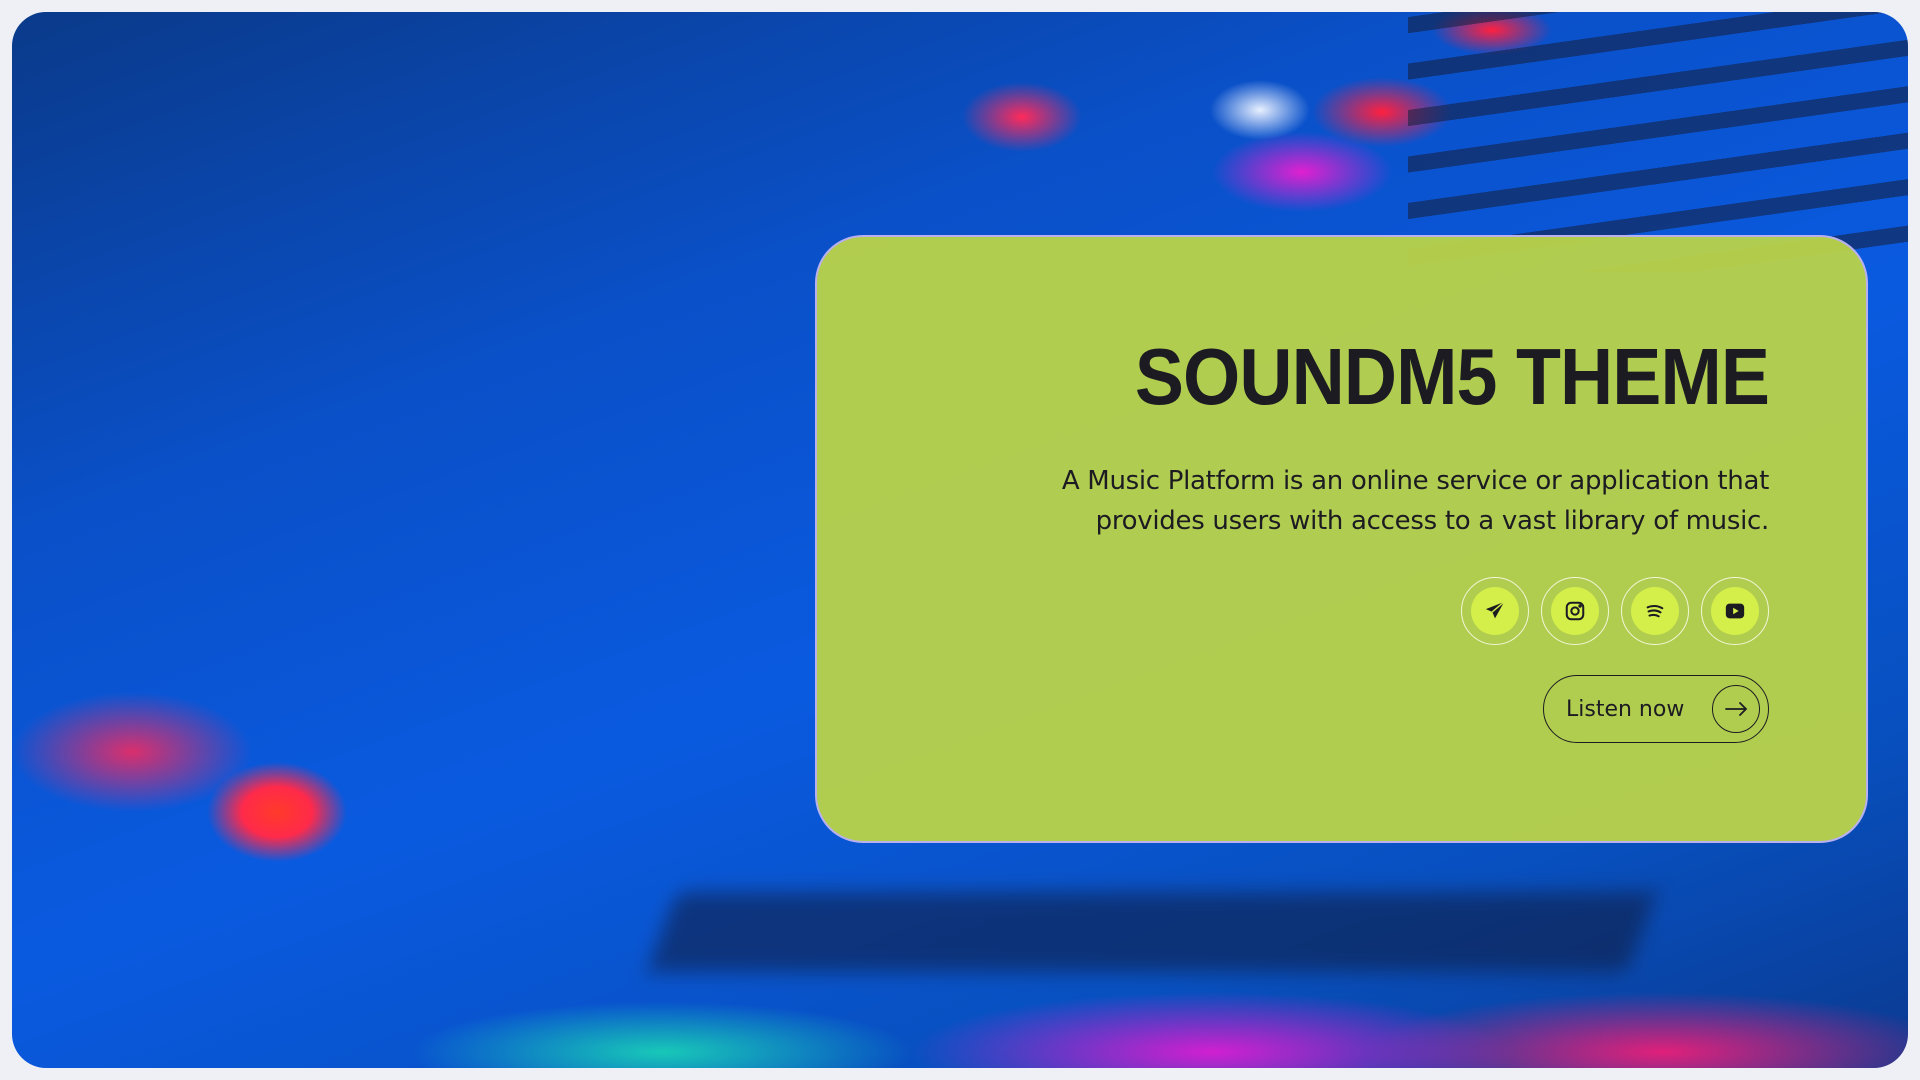 Image resolution: width=1920 pixels, height=1080 pixels. I want to click on youtube-button, so click(1735, 611).